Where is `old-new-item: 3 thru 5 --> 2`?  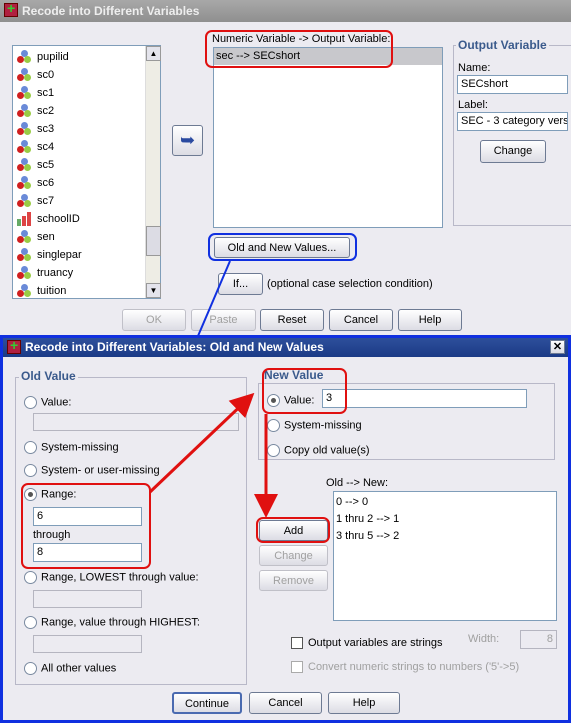
old-new-item: 3 thru 5 --> 2 is located at coordinates (445, 536).